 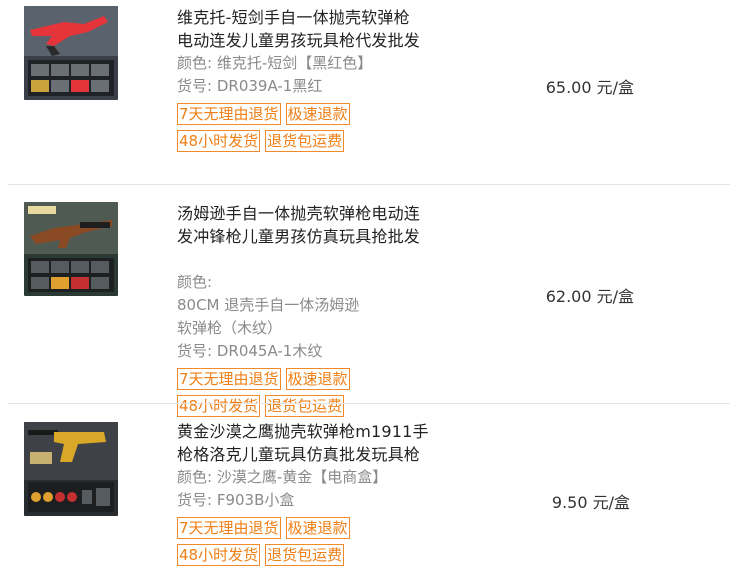 What do you see at coordinates (322, 500) in the screenshot?
I see `sku-spec: 货号: F903B小盒` at bounding box center [322, 500].